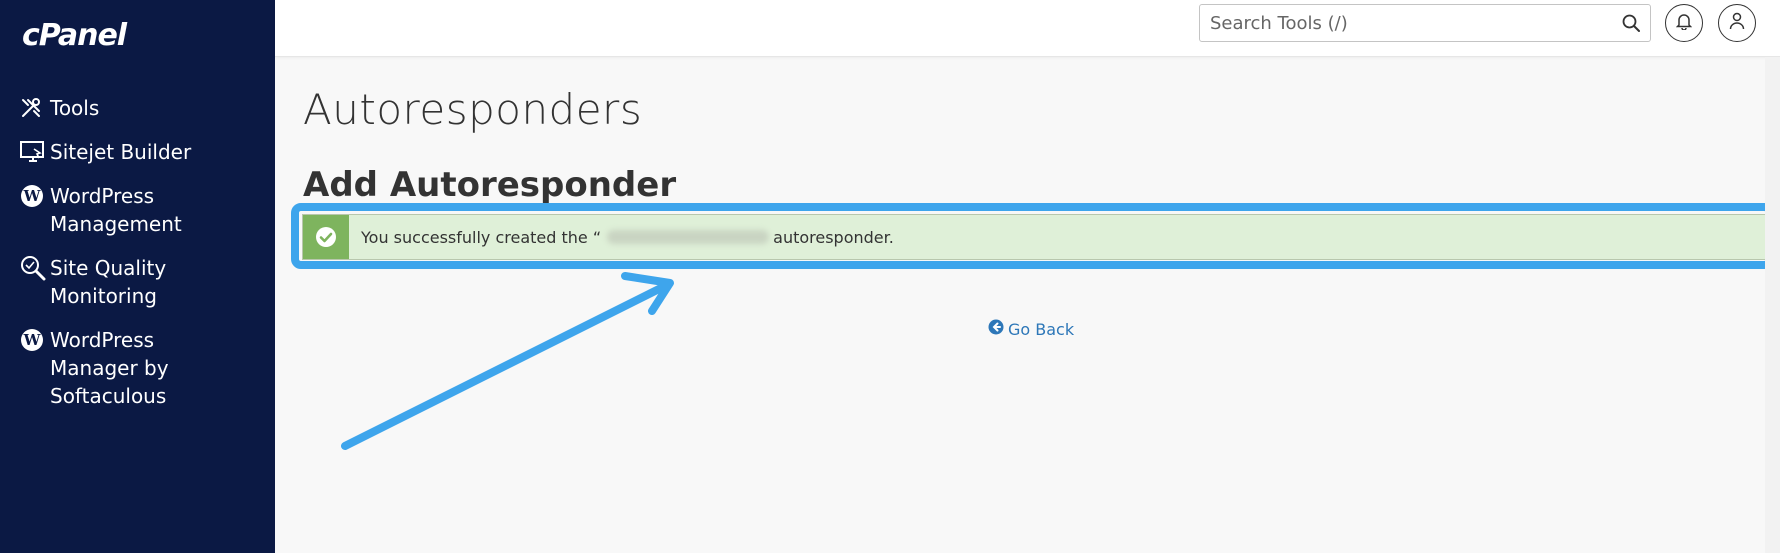 Image resolution: width=1780 pixels, height=553 pixels. Describe the element at coordinates (1405, 23) in the screenshot. I see `search-input` at that location.